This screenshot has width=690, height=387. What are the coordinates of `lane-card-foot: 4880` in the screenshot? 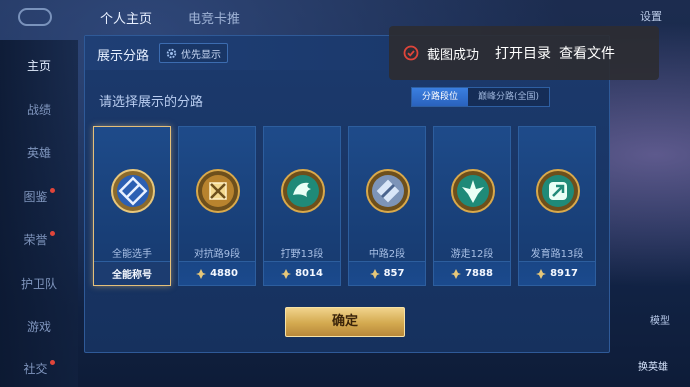 It's located at (217, 273).